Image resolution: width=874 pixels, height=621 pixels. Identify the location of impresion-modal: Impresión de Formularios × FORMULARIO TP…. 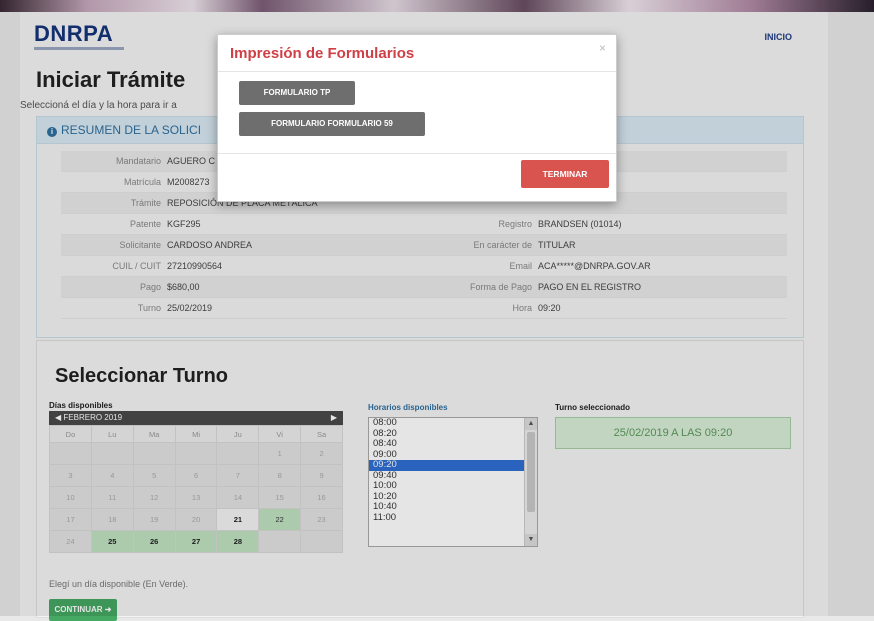
(417, 118).